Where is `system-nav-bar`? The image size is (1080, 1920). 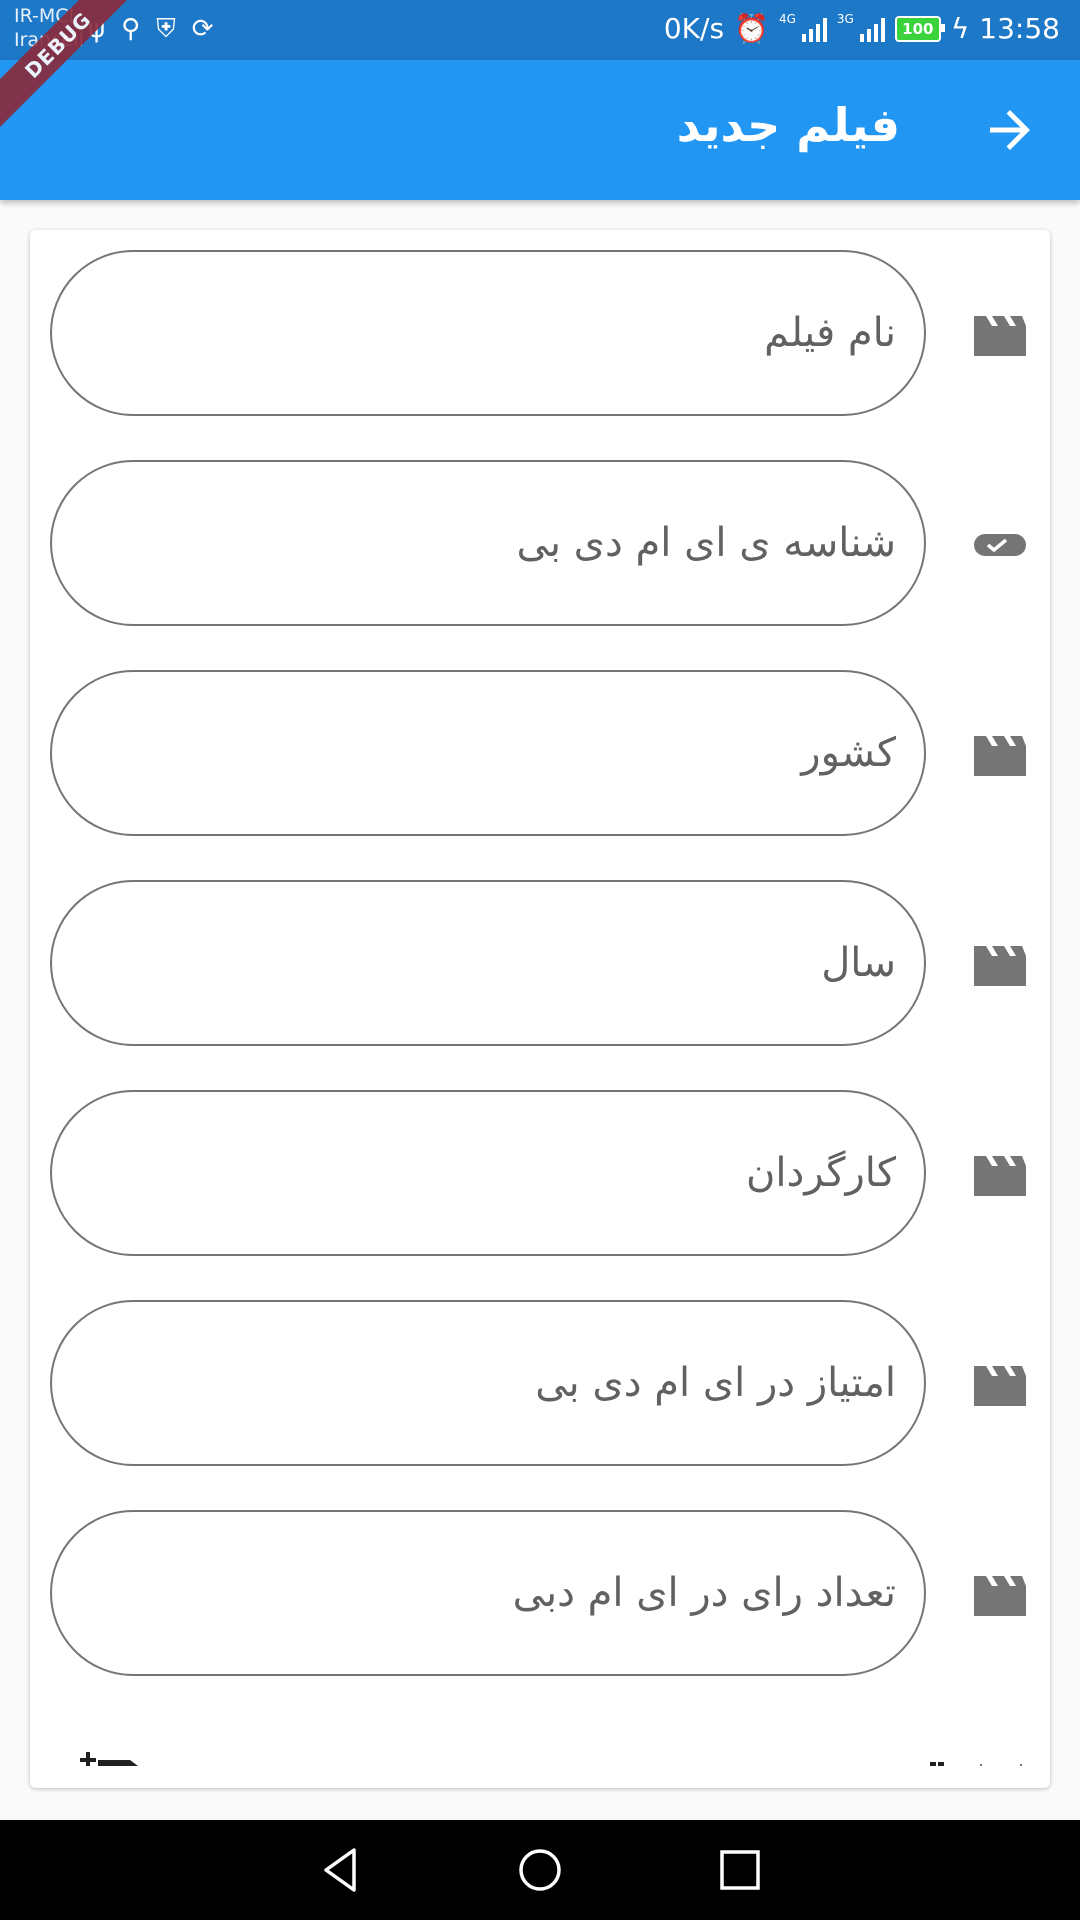 system-nav-bar is located at coordinates (540, 1870).